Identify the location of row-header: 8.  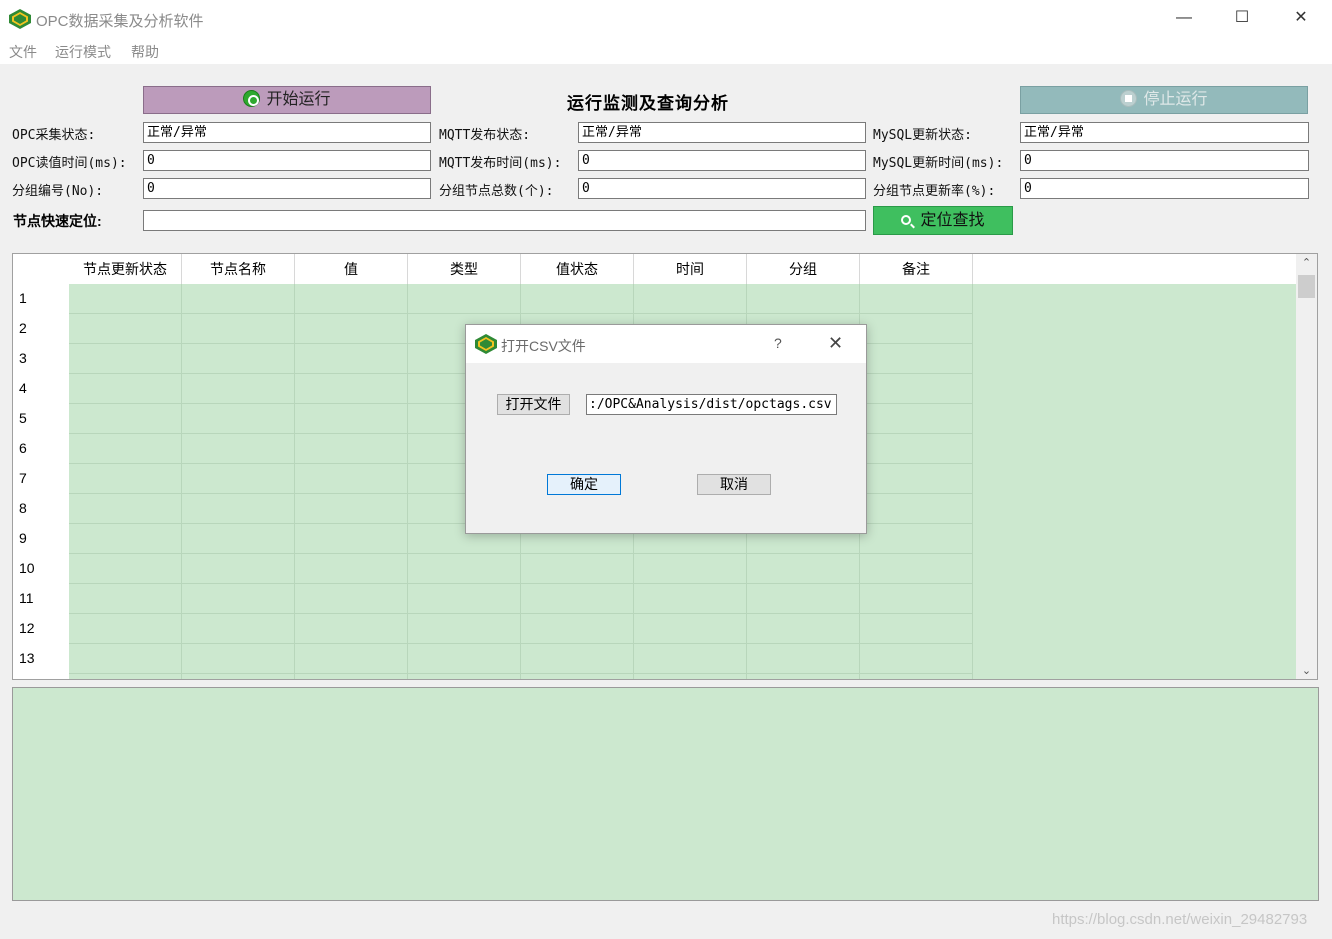
(23, 508).